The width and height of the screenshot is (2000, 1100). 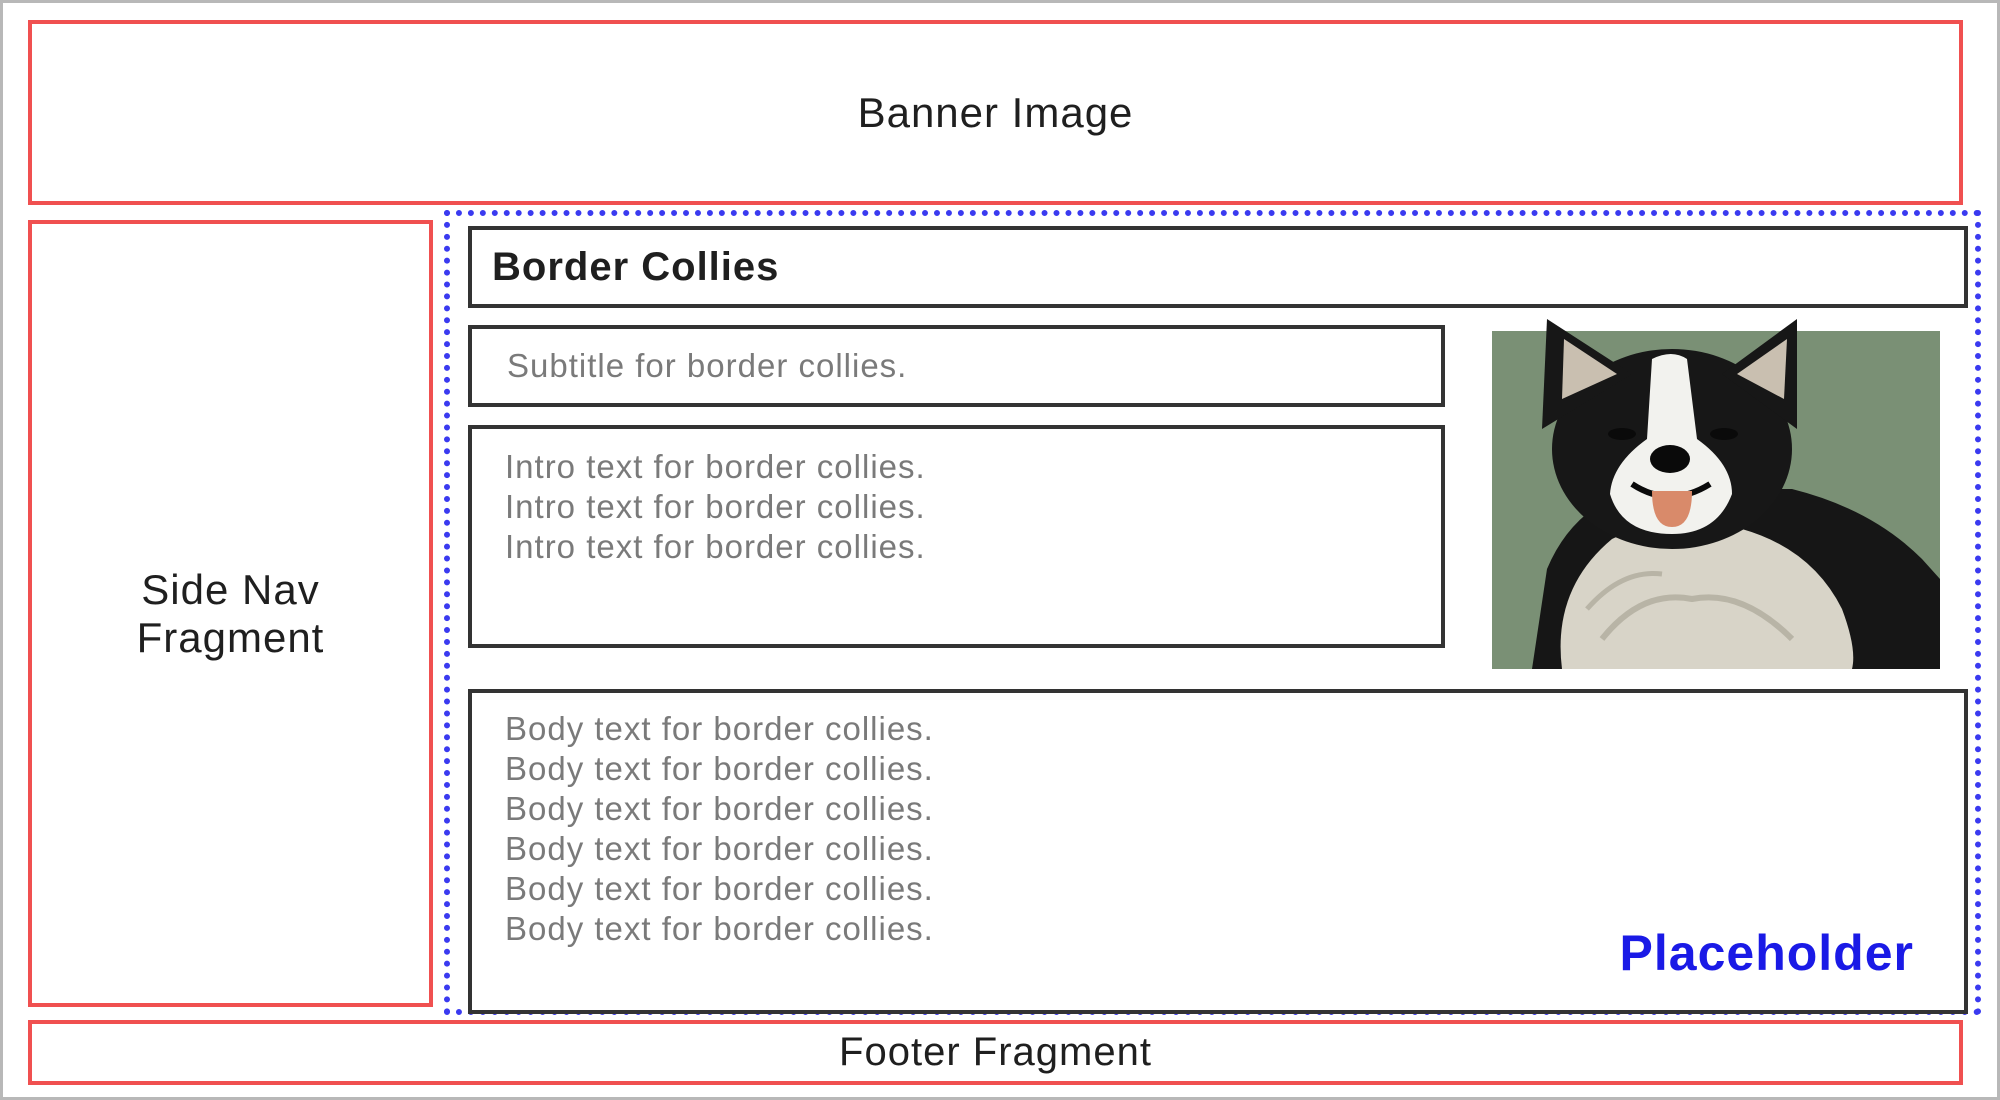 What do you see at coordinates (230, 590) in the screenshot?
I see `side-nav-label-line1: Side Nav` at bounding box center [230, 590].